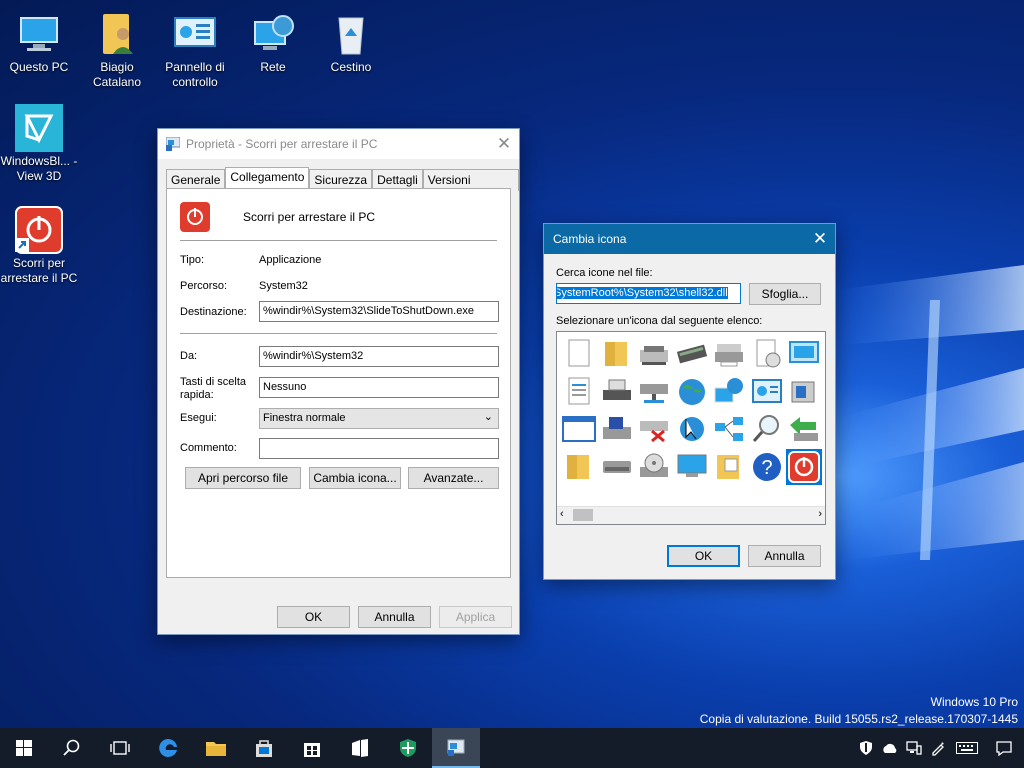 This screenshot has width=1024, height=768. I want to click on dialog-annulla-button: Annulla, so click(784, 556).